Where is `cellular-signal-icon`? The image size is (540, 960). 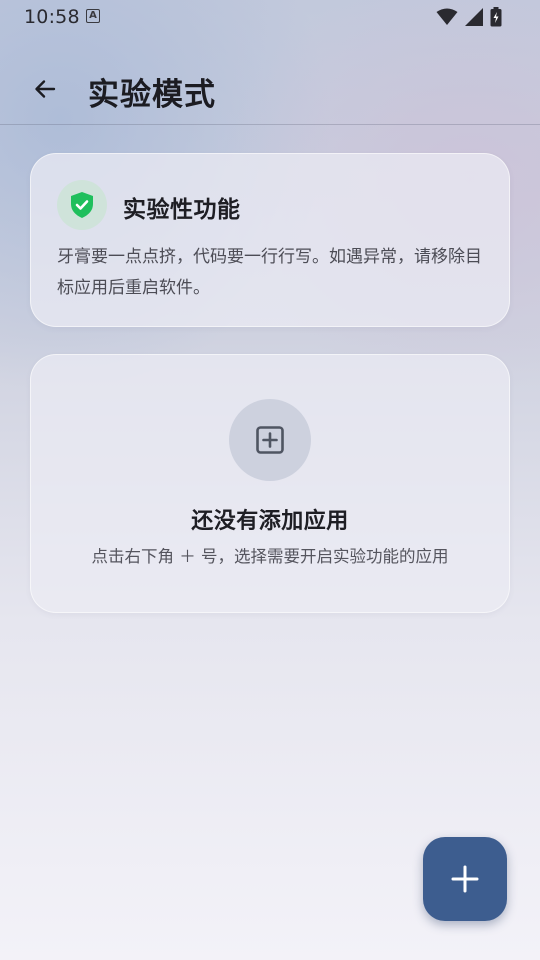
cellular-signal-icon is located at coordinates (474, 17).